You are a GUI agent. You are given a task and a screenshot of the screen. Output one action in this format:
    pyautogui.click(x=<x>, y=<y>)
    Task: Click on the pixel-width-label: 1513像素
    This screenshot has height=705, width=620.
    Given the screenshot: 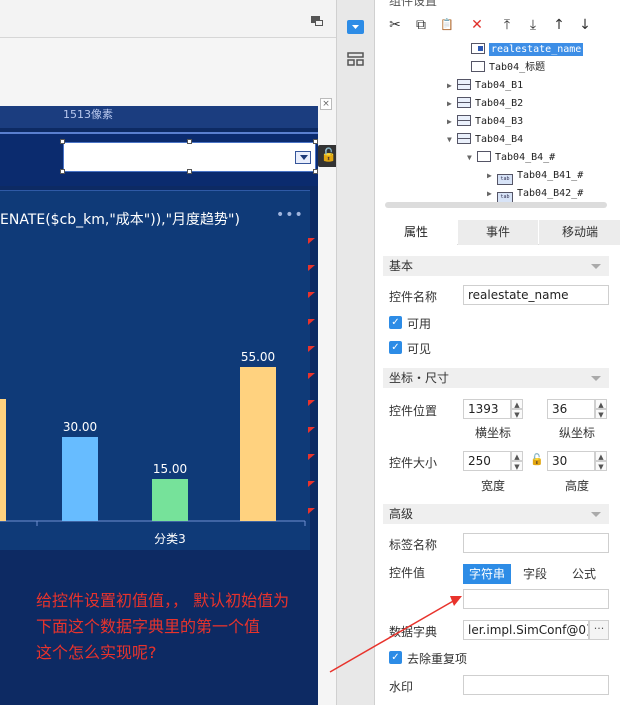 What is the action you would take?
    pyautogui.click(x=88, y=114)
    